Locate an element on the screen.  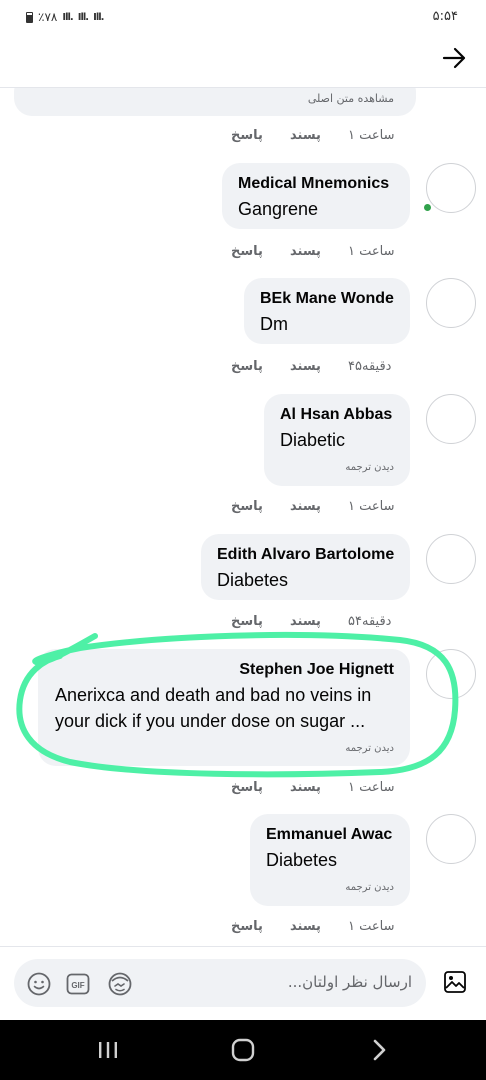
system-navigation-bar is located at coordinates (243, 1050).